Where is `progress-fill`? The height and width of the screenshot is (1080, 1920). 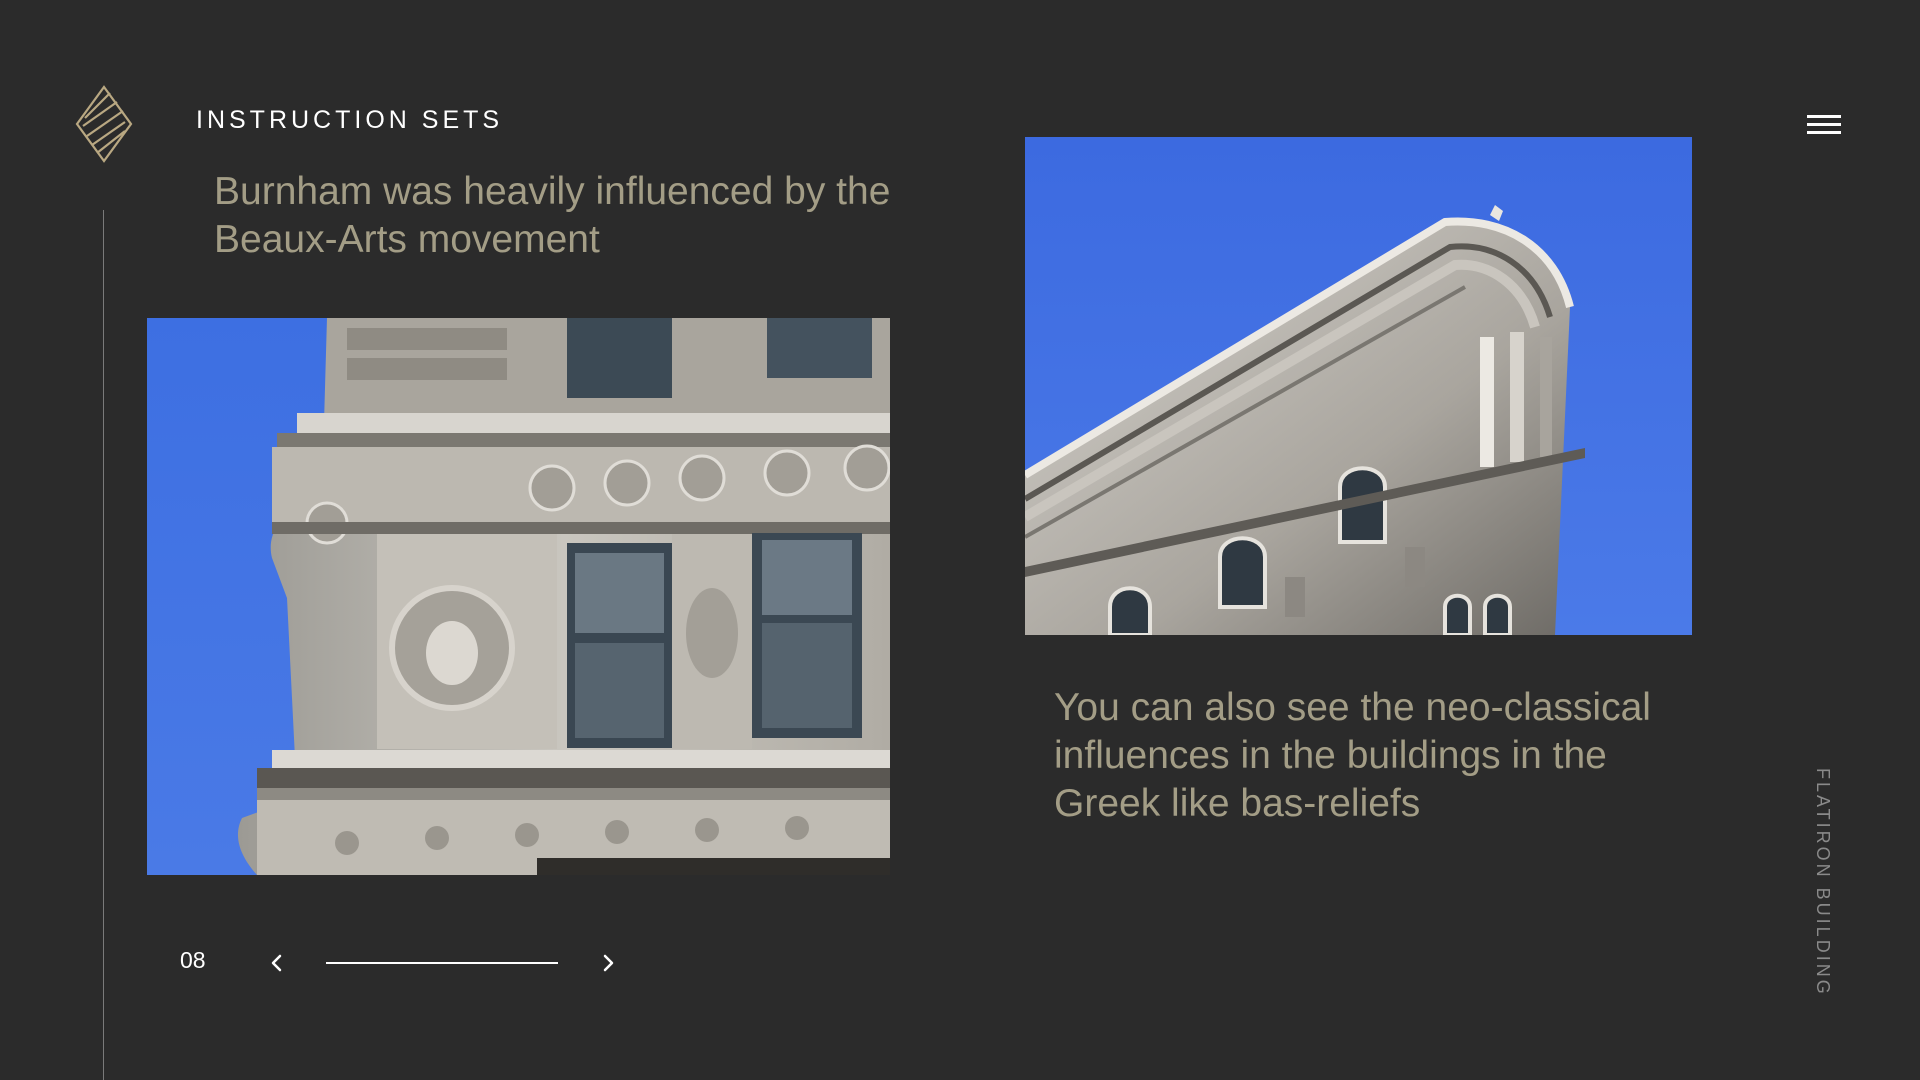
progress-fill is located at coordinates (442, 963).